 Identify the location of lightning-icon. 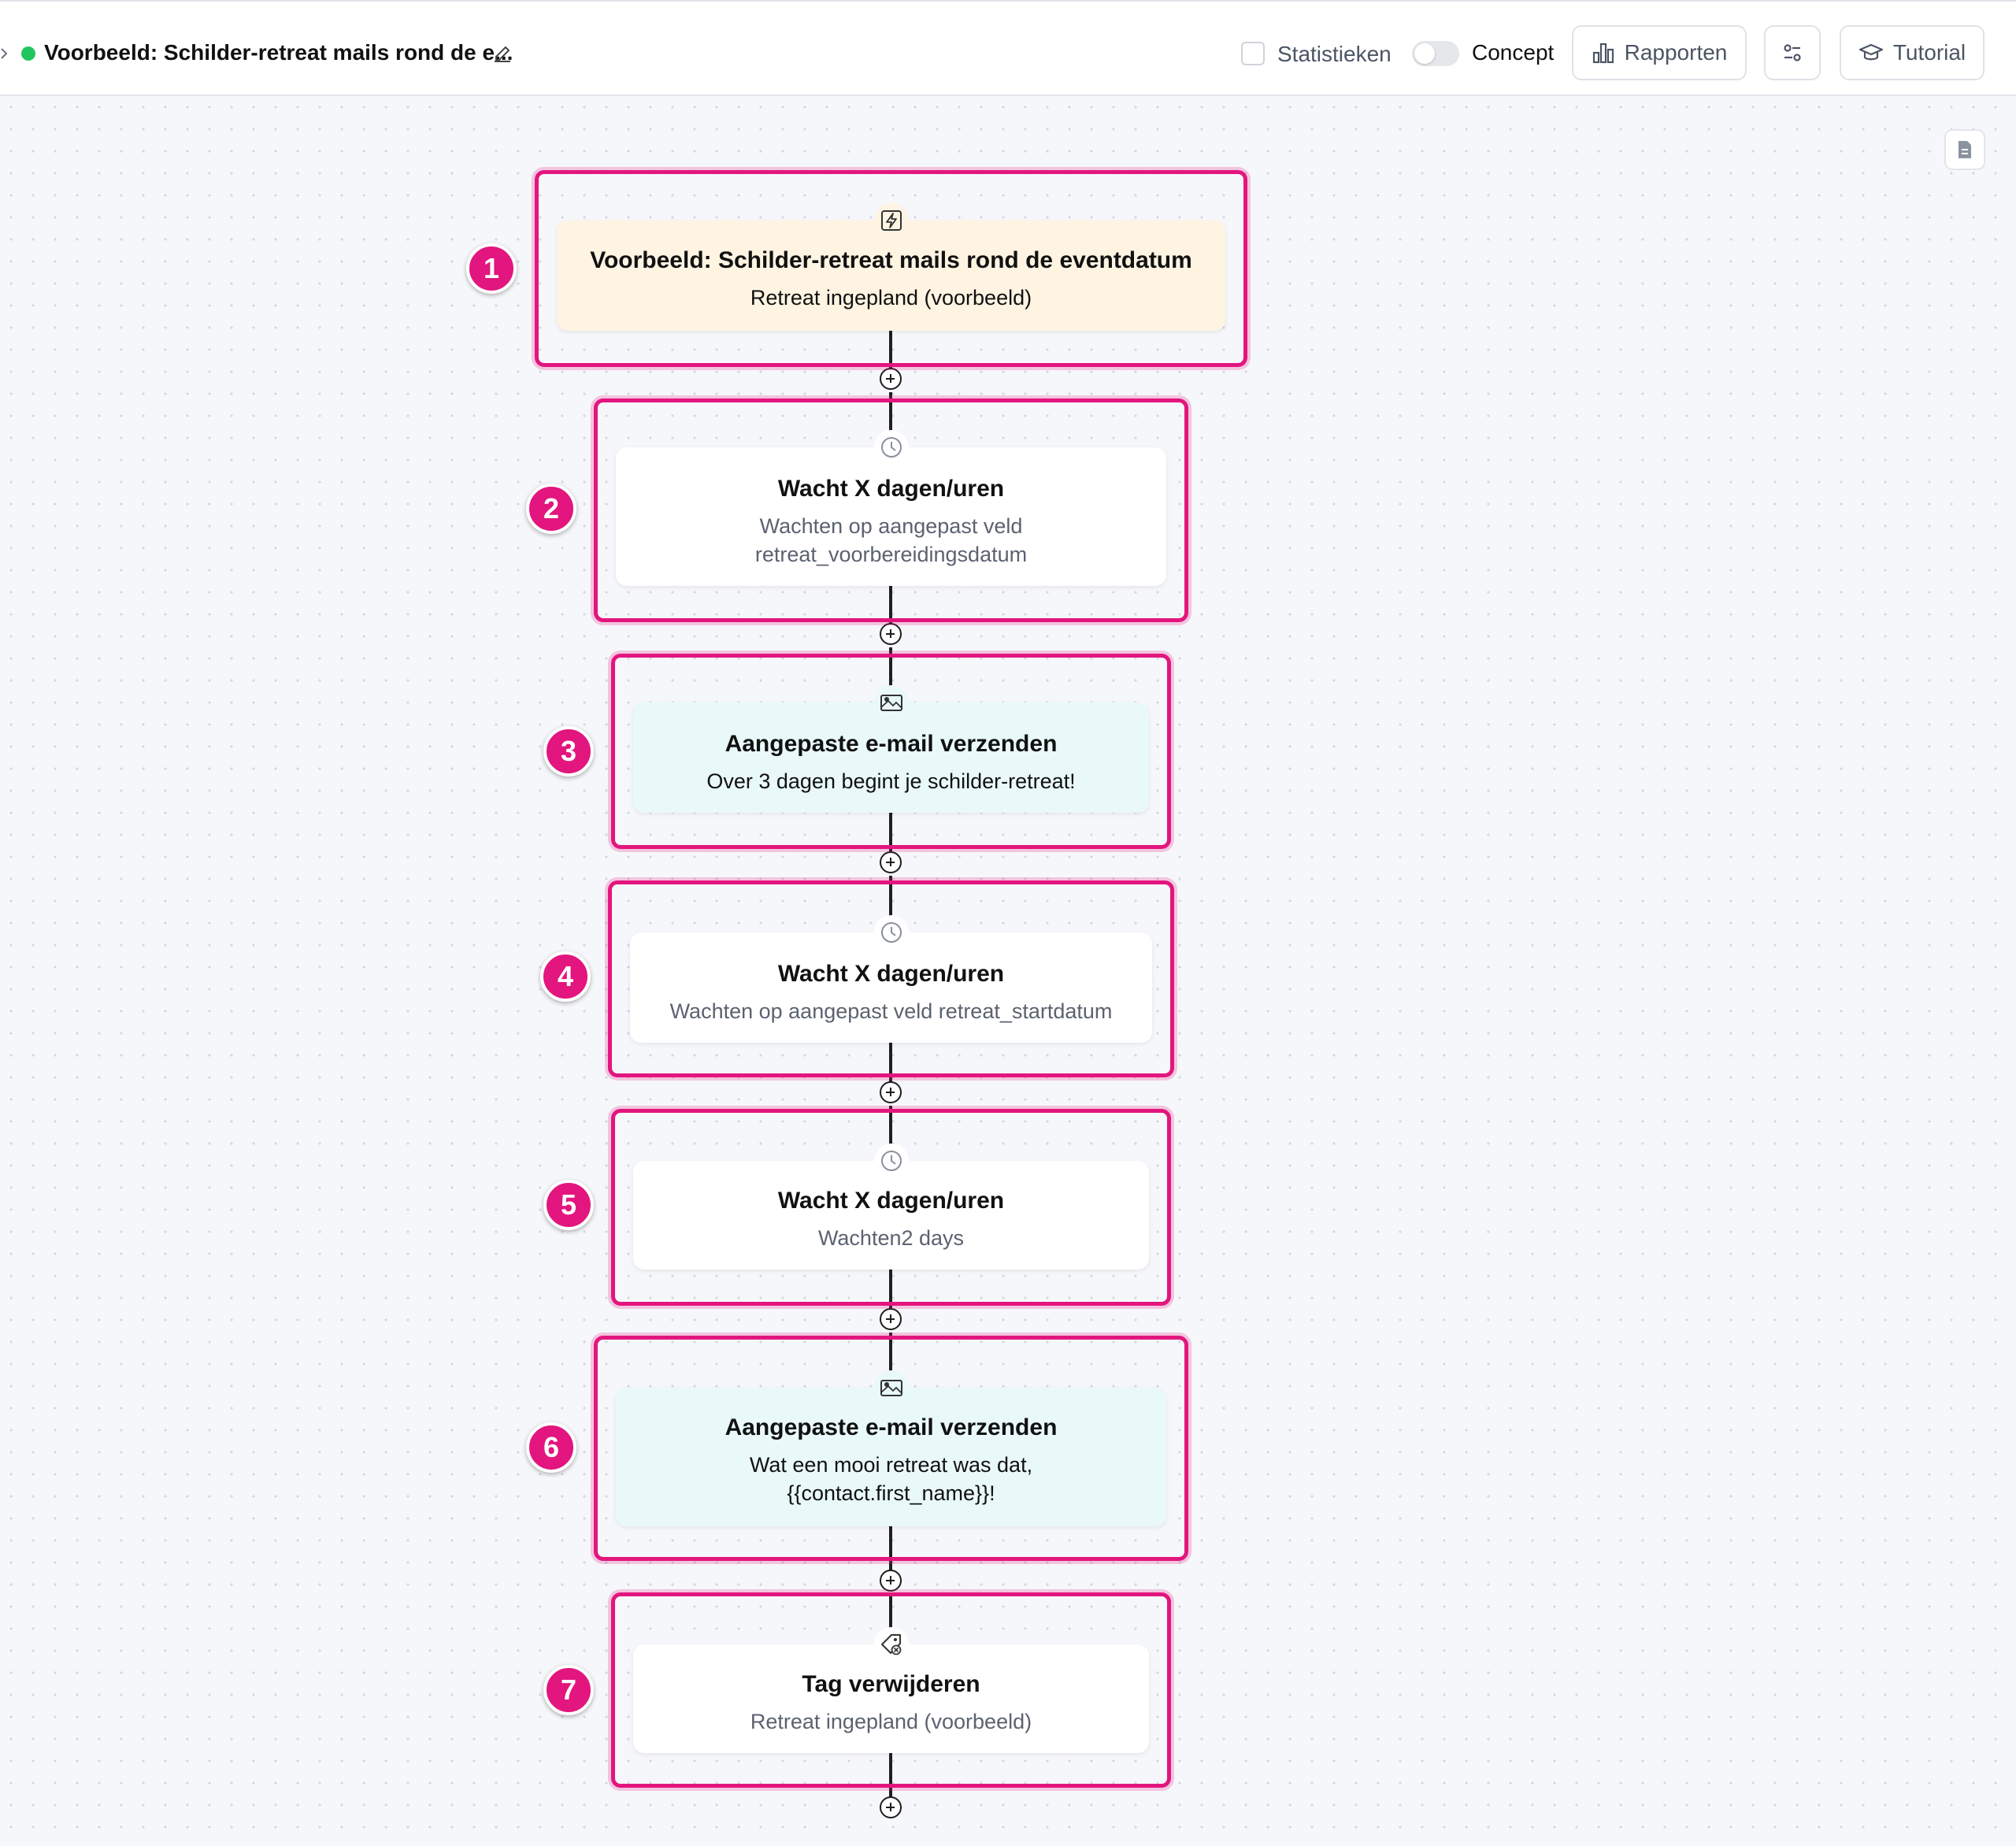
(891, 220).